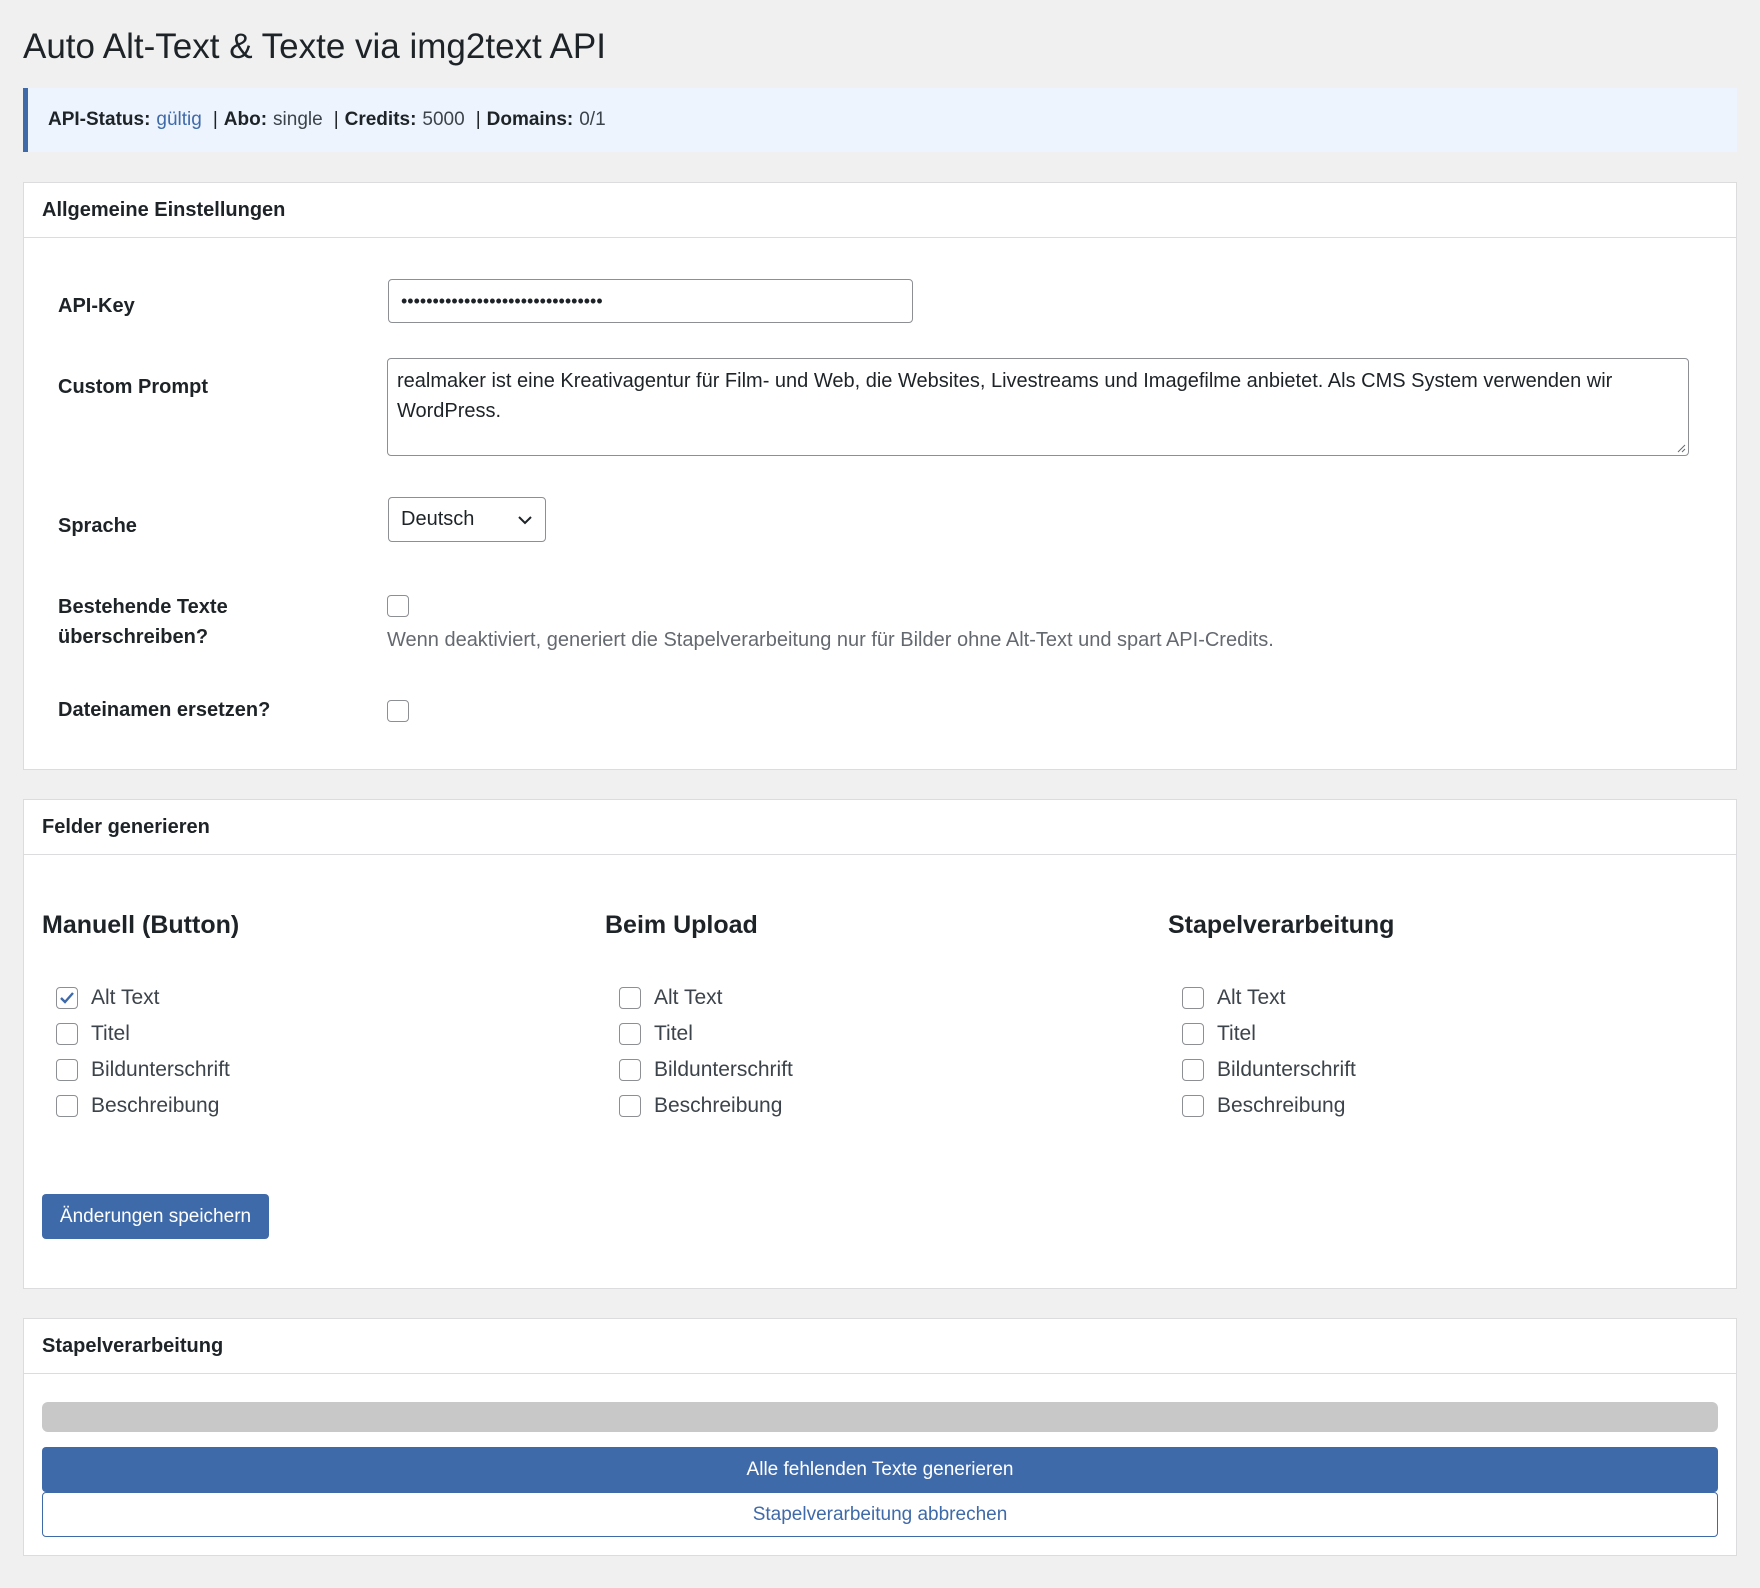 This screenshot has width=1760, height=1588. Describe the element at coordinates (530, 119) in the screenshot. I see `domains-label: Domains:` at that location.